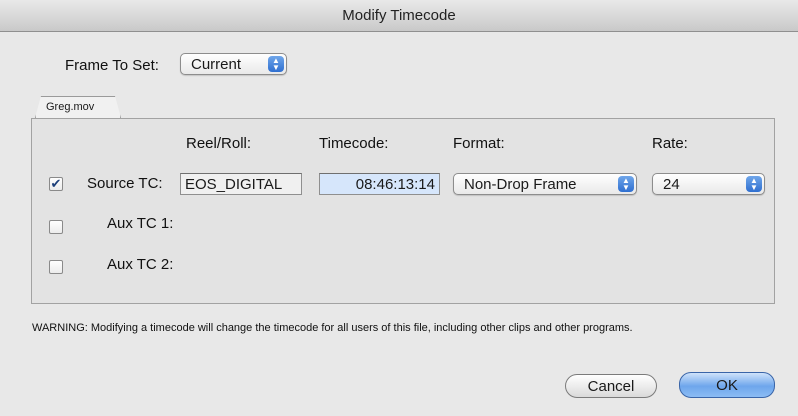 The height and width of the screenshot is (416, 798). I want to click on ok-button: OK, so click(727, 385).